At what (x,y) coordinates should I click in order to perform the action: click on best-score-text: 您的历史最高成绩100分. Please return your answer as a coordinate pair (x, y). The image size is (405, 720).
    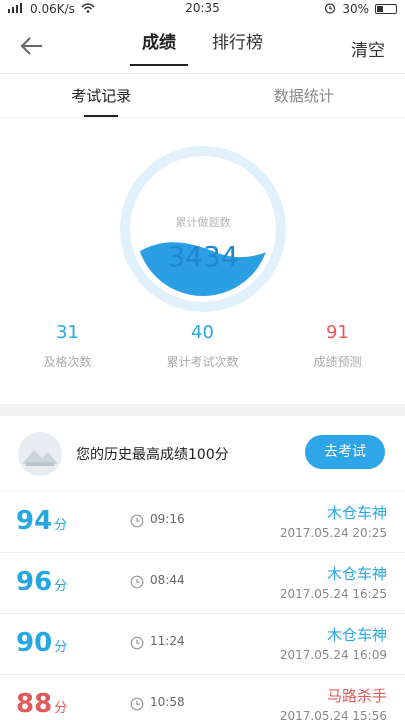
    Looking at the image, I should click on (152, 454).